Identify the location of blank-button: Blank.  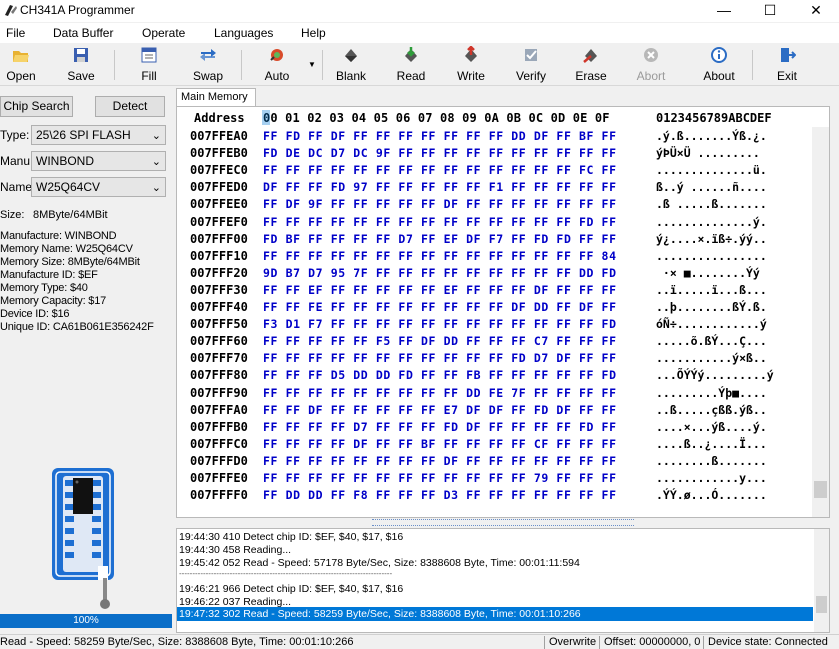
(351, 64).